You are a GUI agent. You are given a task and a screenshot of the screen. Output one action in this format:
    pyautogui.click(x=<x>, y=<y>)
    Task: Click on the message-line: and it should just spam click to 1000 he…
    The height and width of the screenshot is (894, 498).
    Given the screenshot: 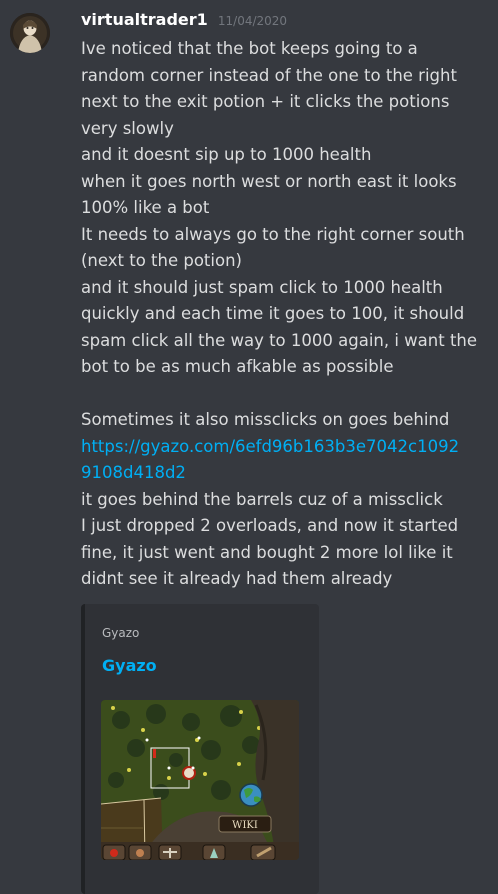 What is the action you would take?
    pyautogui.click(x=262, y=287)
    